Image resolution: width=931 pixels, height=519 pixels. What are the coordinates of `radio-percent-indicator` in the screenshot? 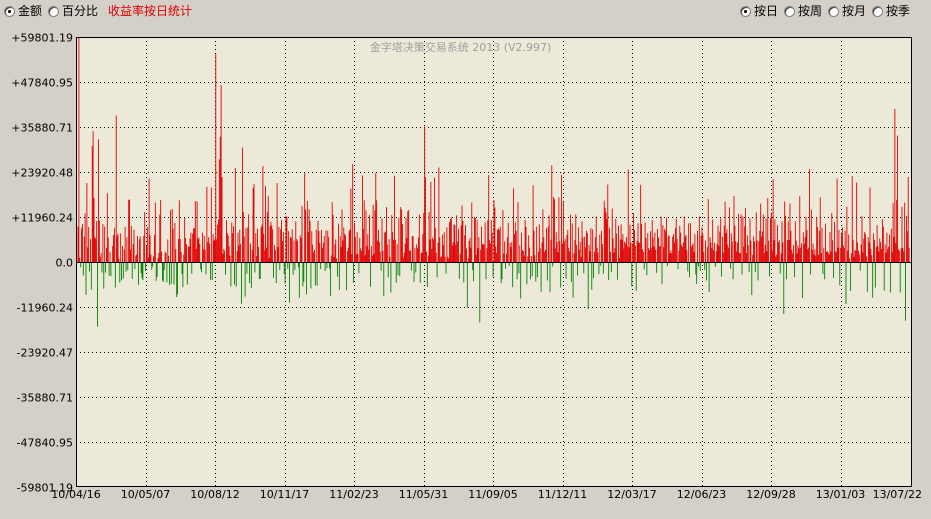 It's located at (54, 11).